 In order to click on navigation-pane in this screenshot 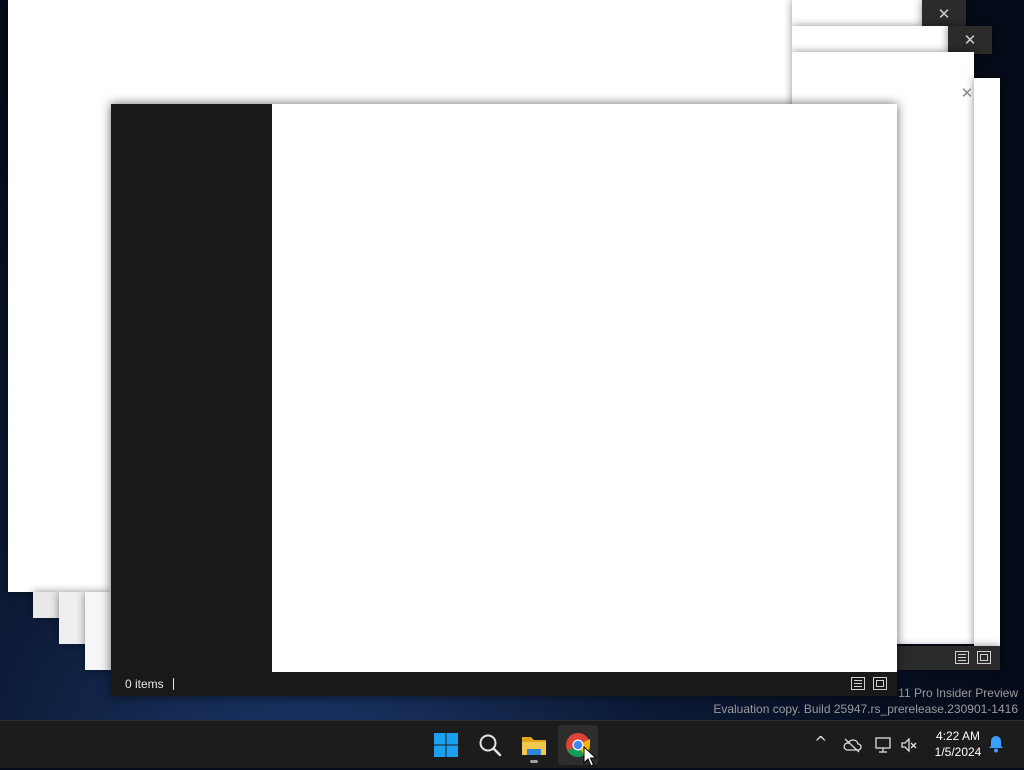, I will do `click(191, 388)`.